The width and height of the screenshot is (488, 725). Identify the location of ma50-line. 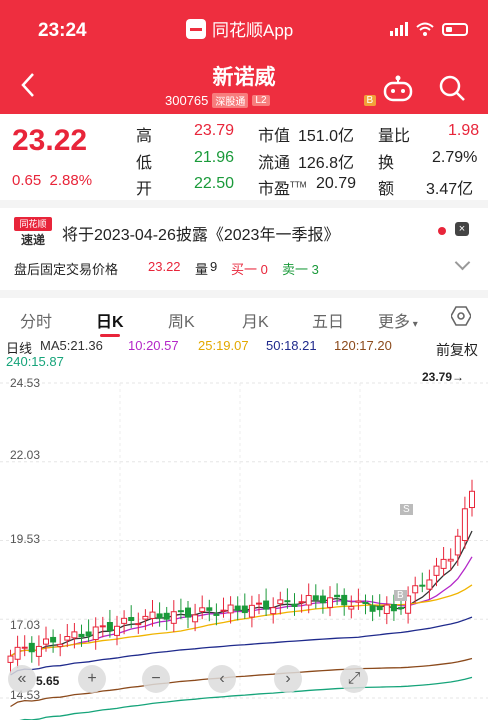
(241, 646).